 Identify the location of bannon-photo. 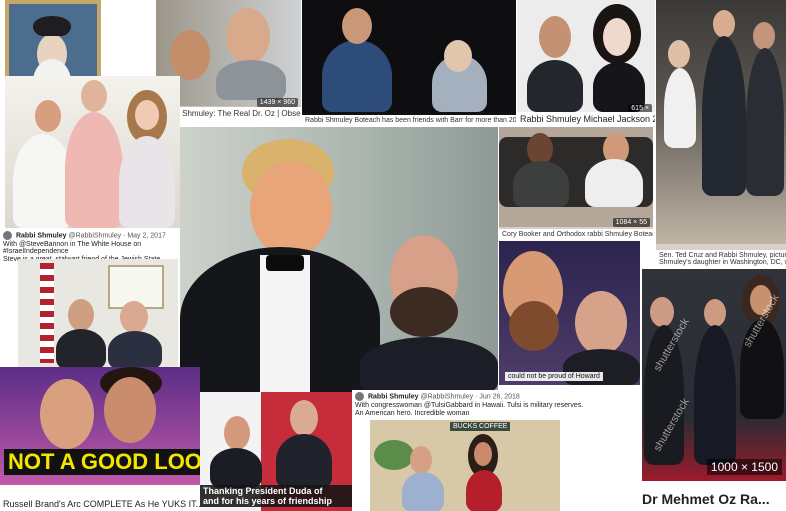
(98, 313).